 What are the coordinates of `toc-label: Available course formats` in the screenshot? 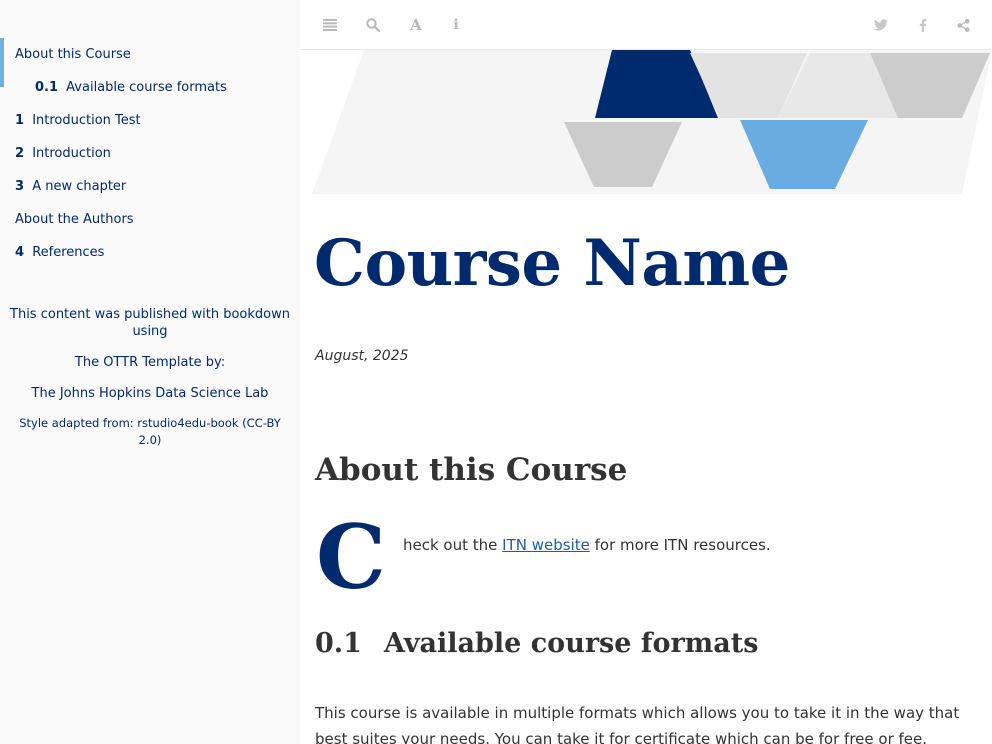 It's located at (146, 87).